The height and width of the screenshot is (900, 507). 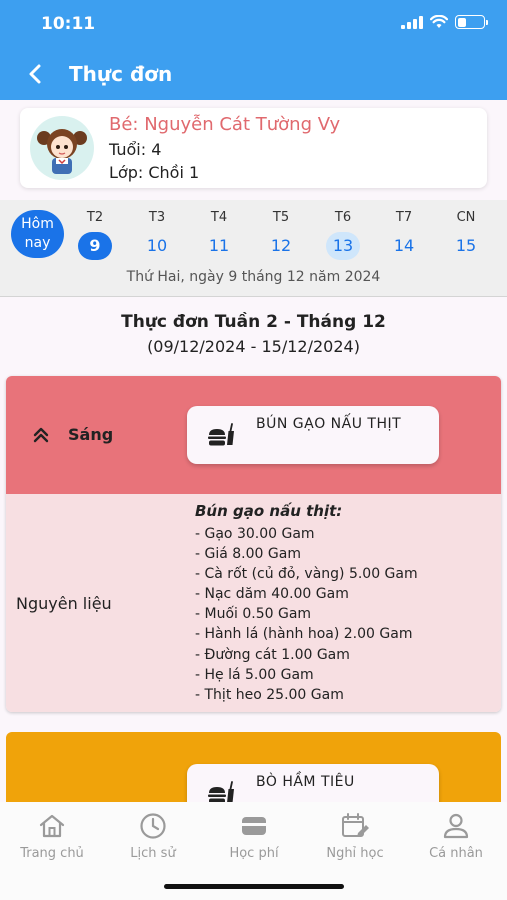 What do you see at coordinates (281, 245) in the screenshot?
I see `day-number: 12` at bounding box center [281, 245].